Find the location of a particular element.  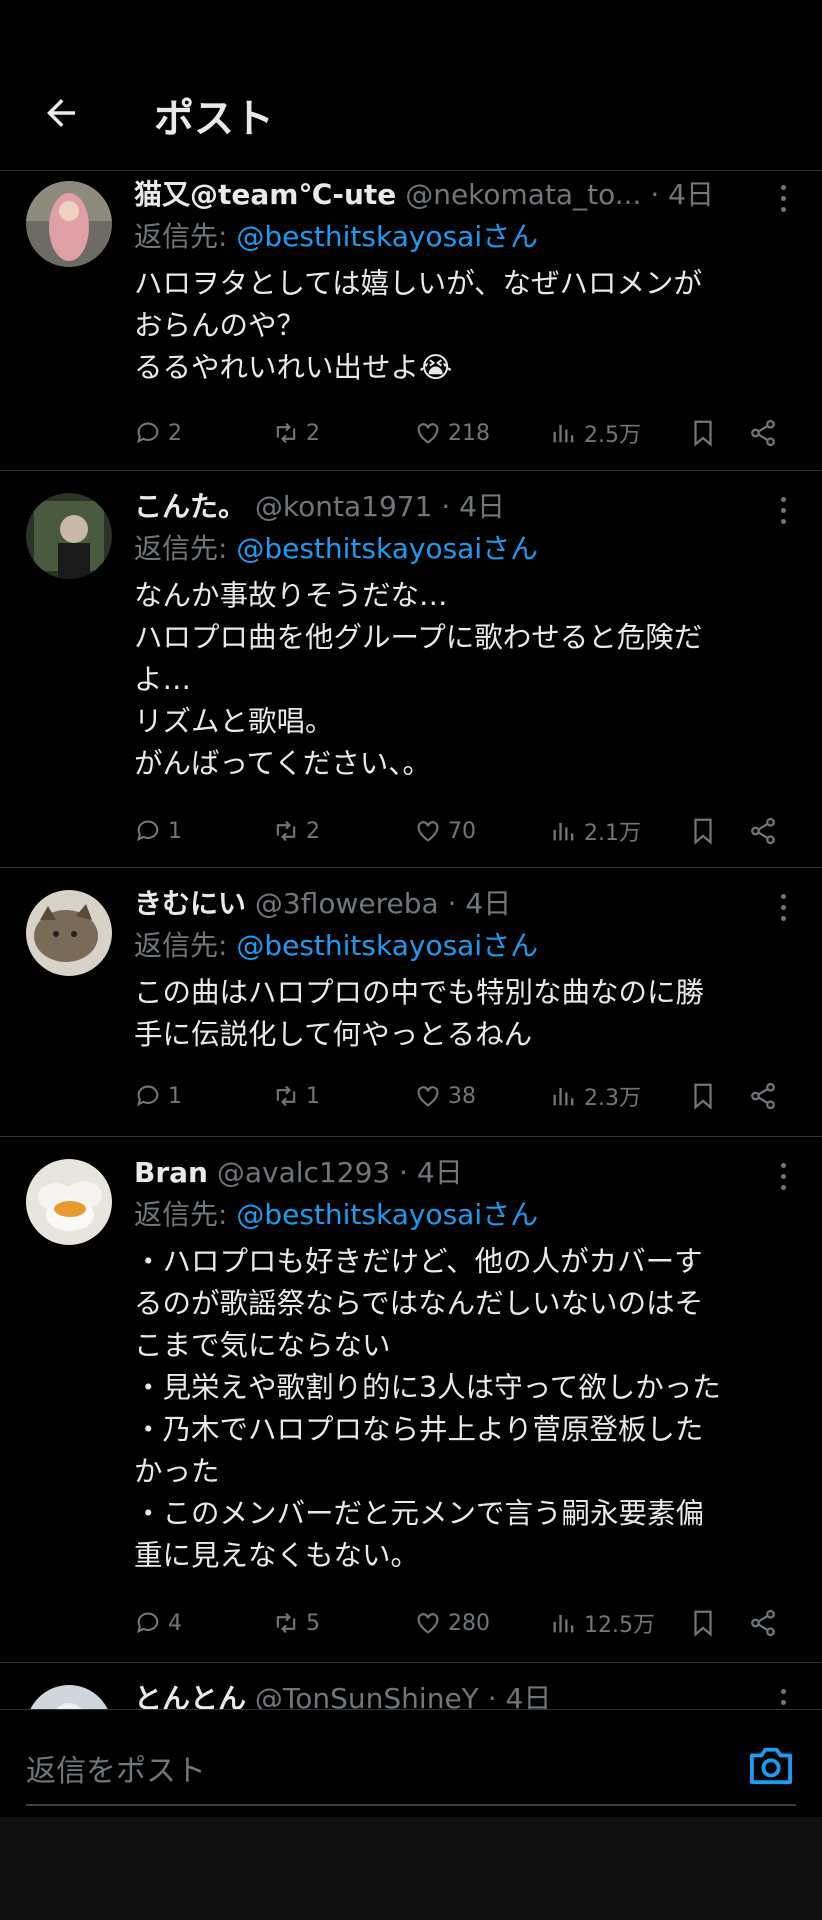

tweet-text: この曲はハロプロの中でも特別な曲なのに勝 手に伝説化して何やっとるねん is located at coordinates (419, 1013).